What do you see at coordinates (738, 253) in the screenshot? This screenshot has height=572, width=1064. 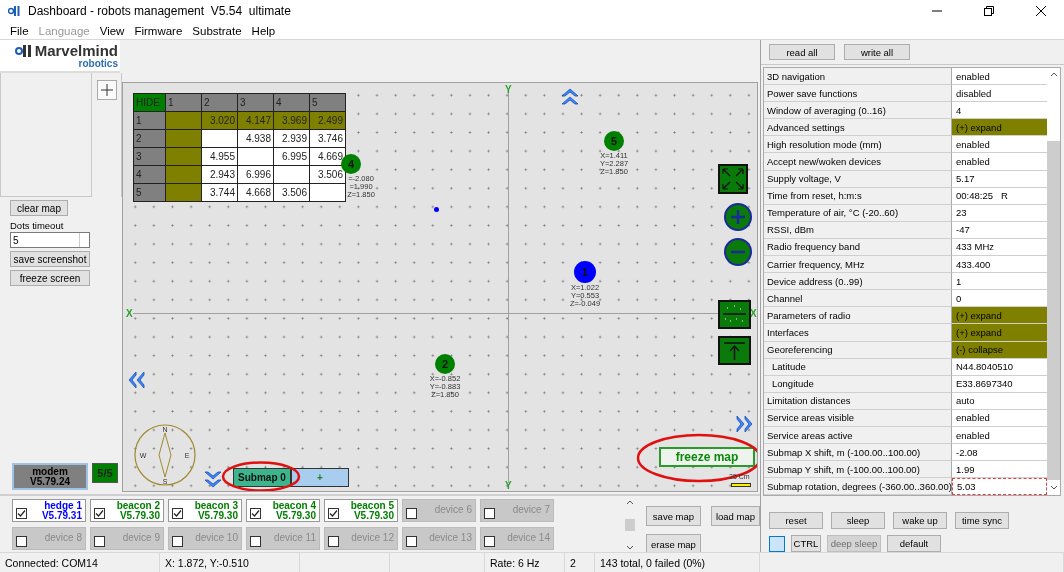 I see `zoom-out-button` at bounding box center [738, 253].